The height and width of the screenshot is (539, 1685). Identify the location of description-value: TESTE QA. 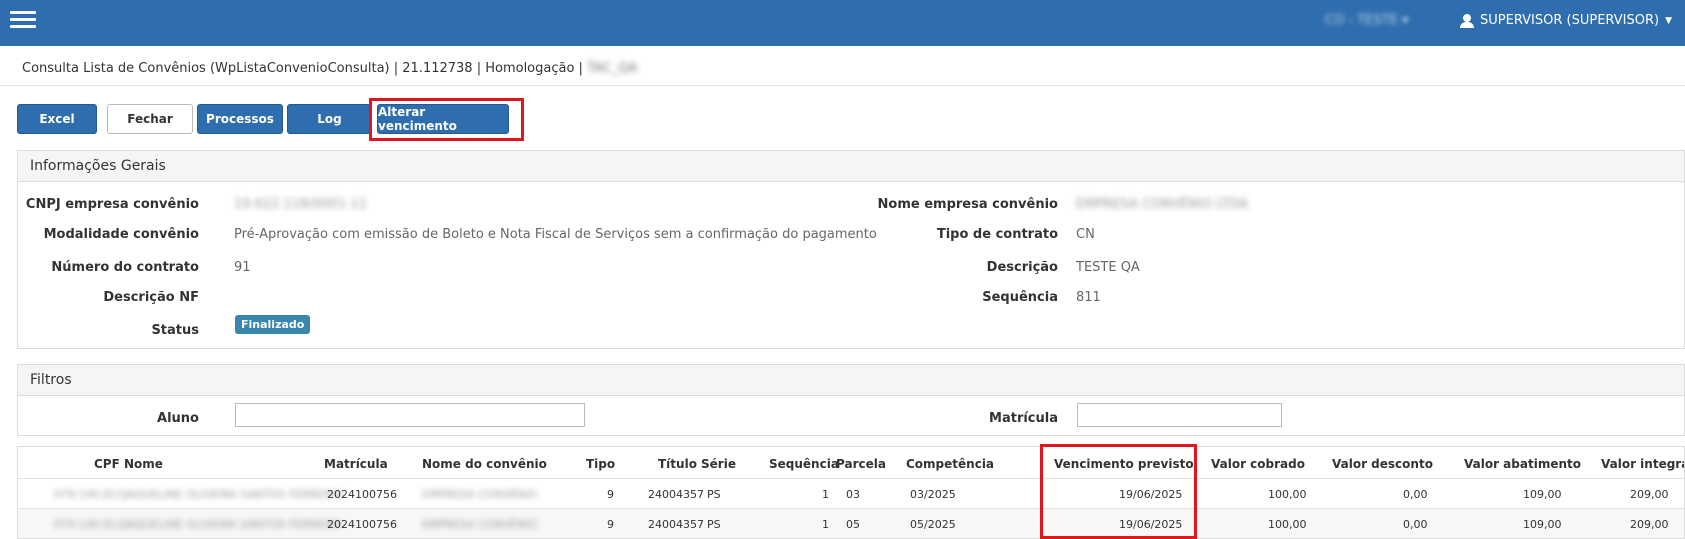
(1108, 267).